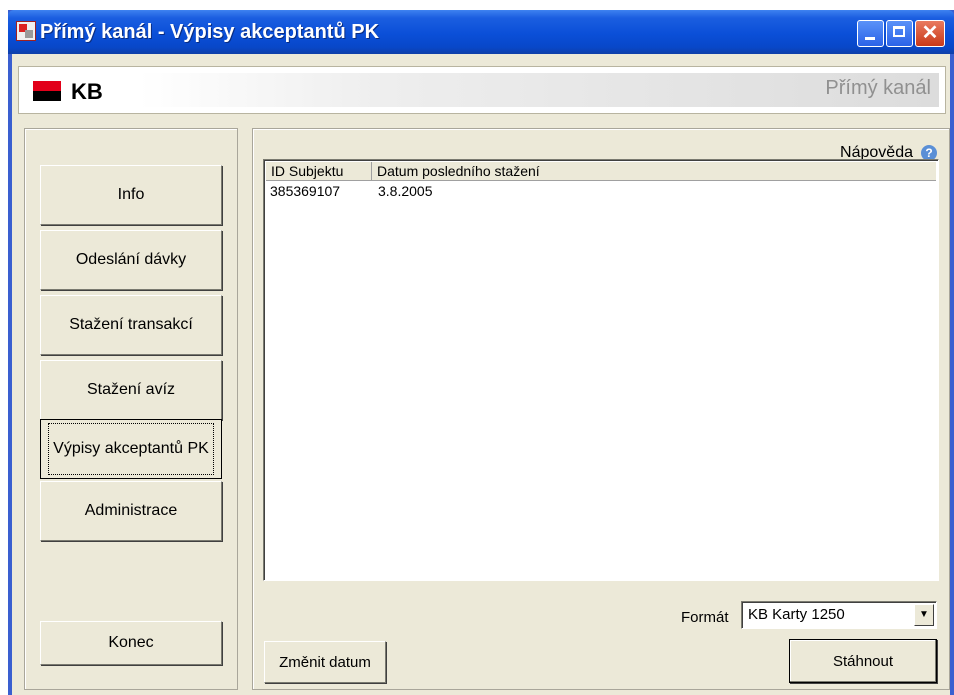 This screenshot has width=954, height=695. What do you see at coordinates (539, 90) in the screenshot?
I see `banner-gradient` at bounding box center [539, 90].